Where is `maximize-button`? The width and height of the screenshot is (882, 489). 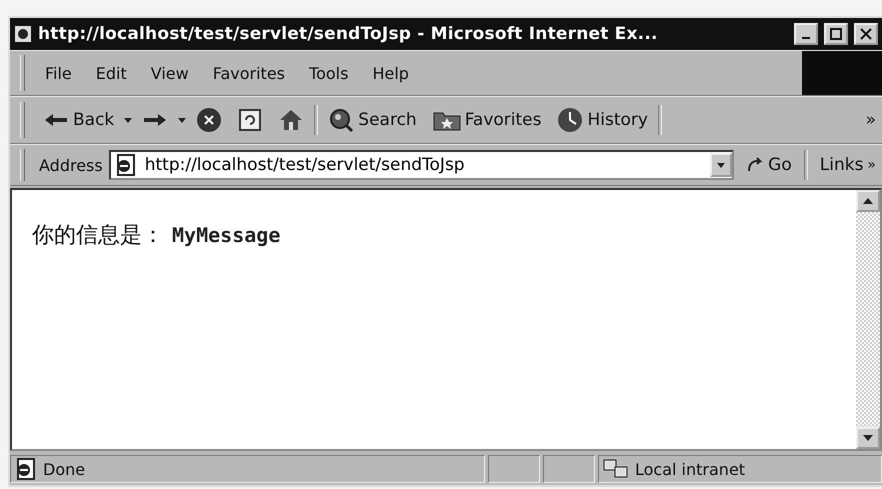 maximize-button is located at coordinates (836, 34).